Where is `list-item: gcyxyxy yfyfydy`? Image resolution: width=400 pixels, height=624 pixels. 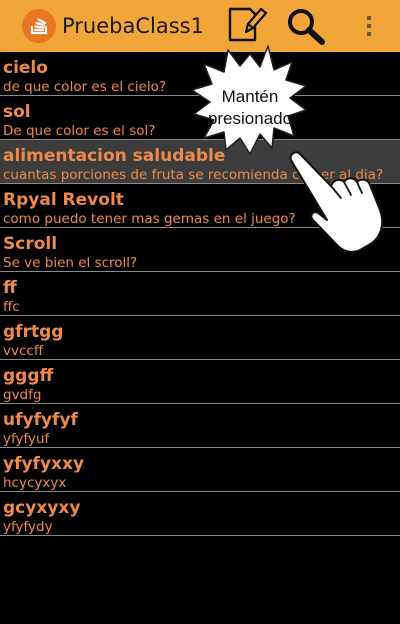 list-item: gcyxyxy yfyfydy is located at coordinates (200, 514).